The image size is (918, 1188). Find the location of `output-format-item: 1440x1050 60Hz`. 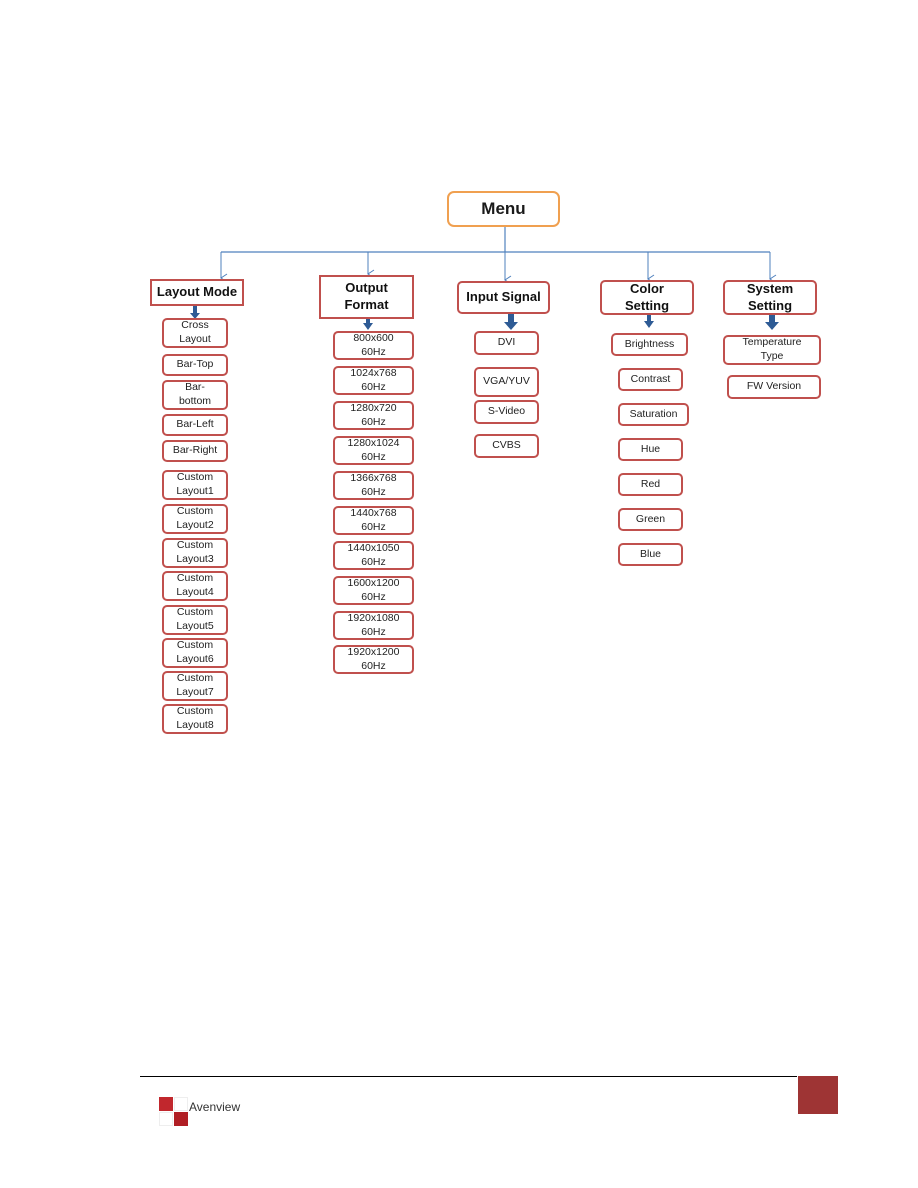

output-format-item: 1440x1050 60Hz is located at coordinates (373, 555).